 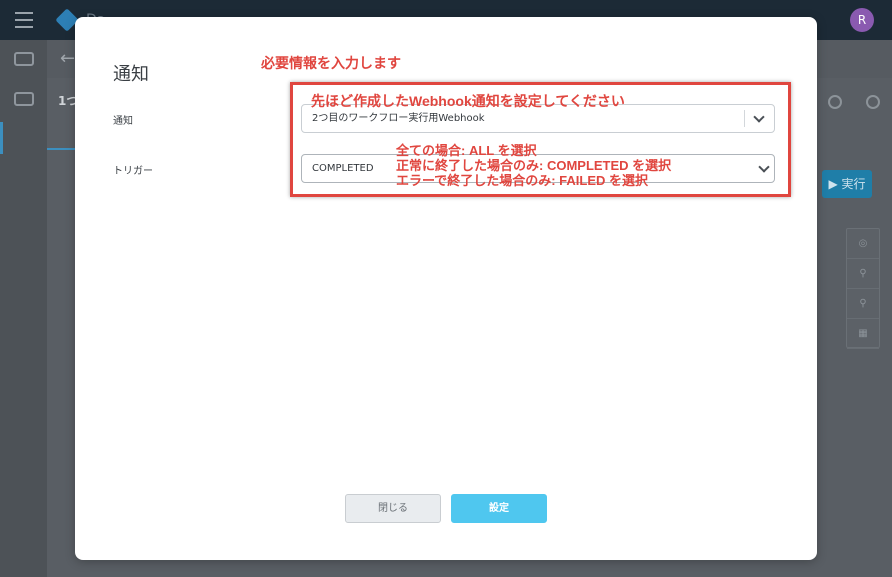 I want to click on set-button: 設定, so click(x=499, y=508).